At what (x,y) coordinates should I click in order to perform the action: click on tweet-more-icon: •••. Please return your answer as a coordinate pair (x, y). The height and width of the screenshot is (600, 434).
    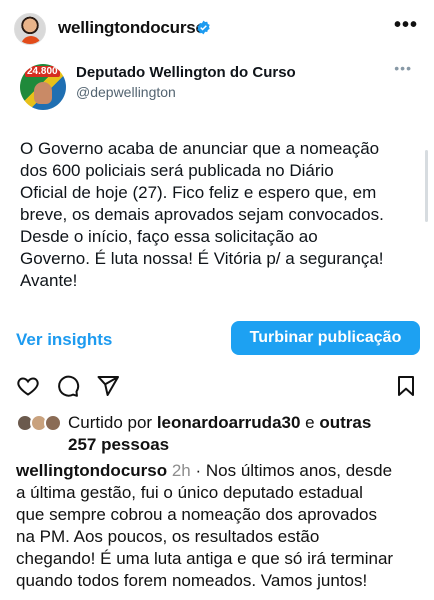
    Looking at the image, I should click on (403, 68).